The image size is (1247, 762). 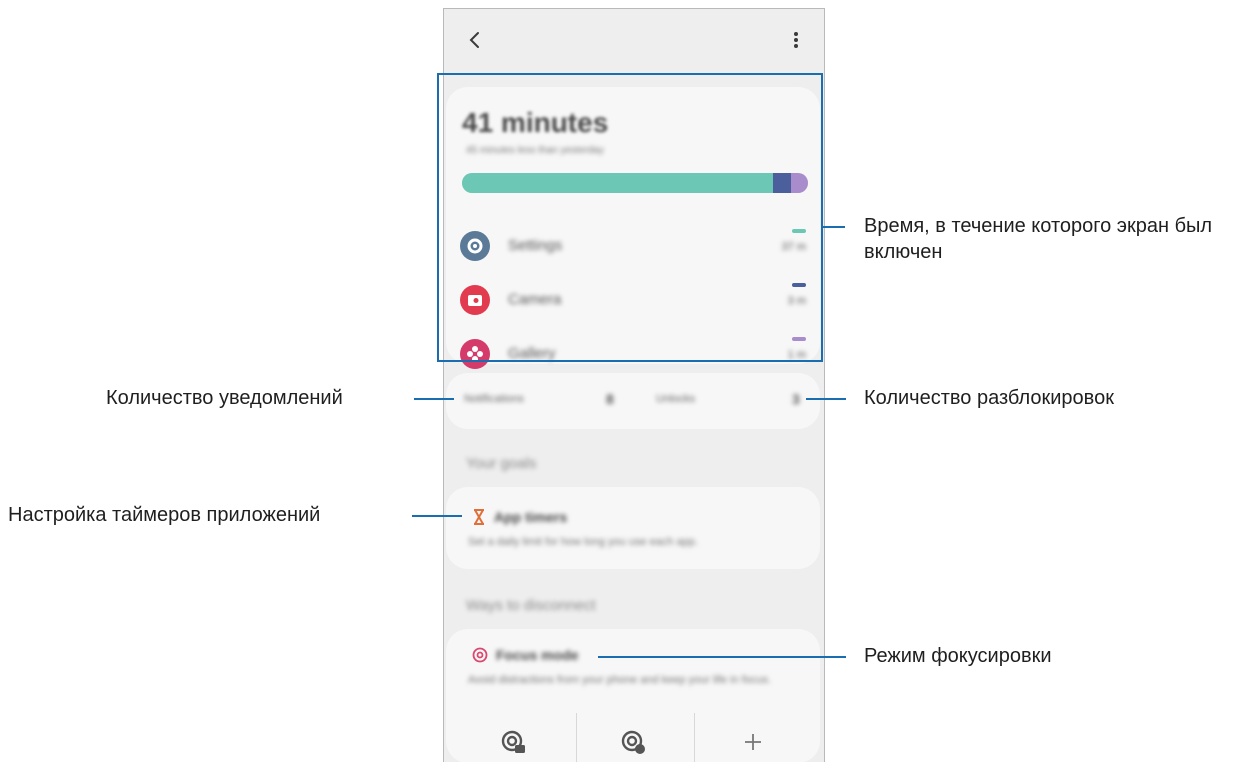 What do you see at coordinates (531, 517) in the screenshot?
I see `app-timers-title: App timers` at bounding box center [531, 517].